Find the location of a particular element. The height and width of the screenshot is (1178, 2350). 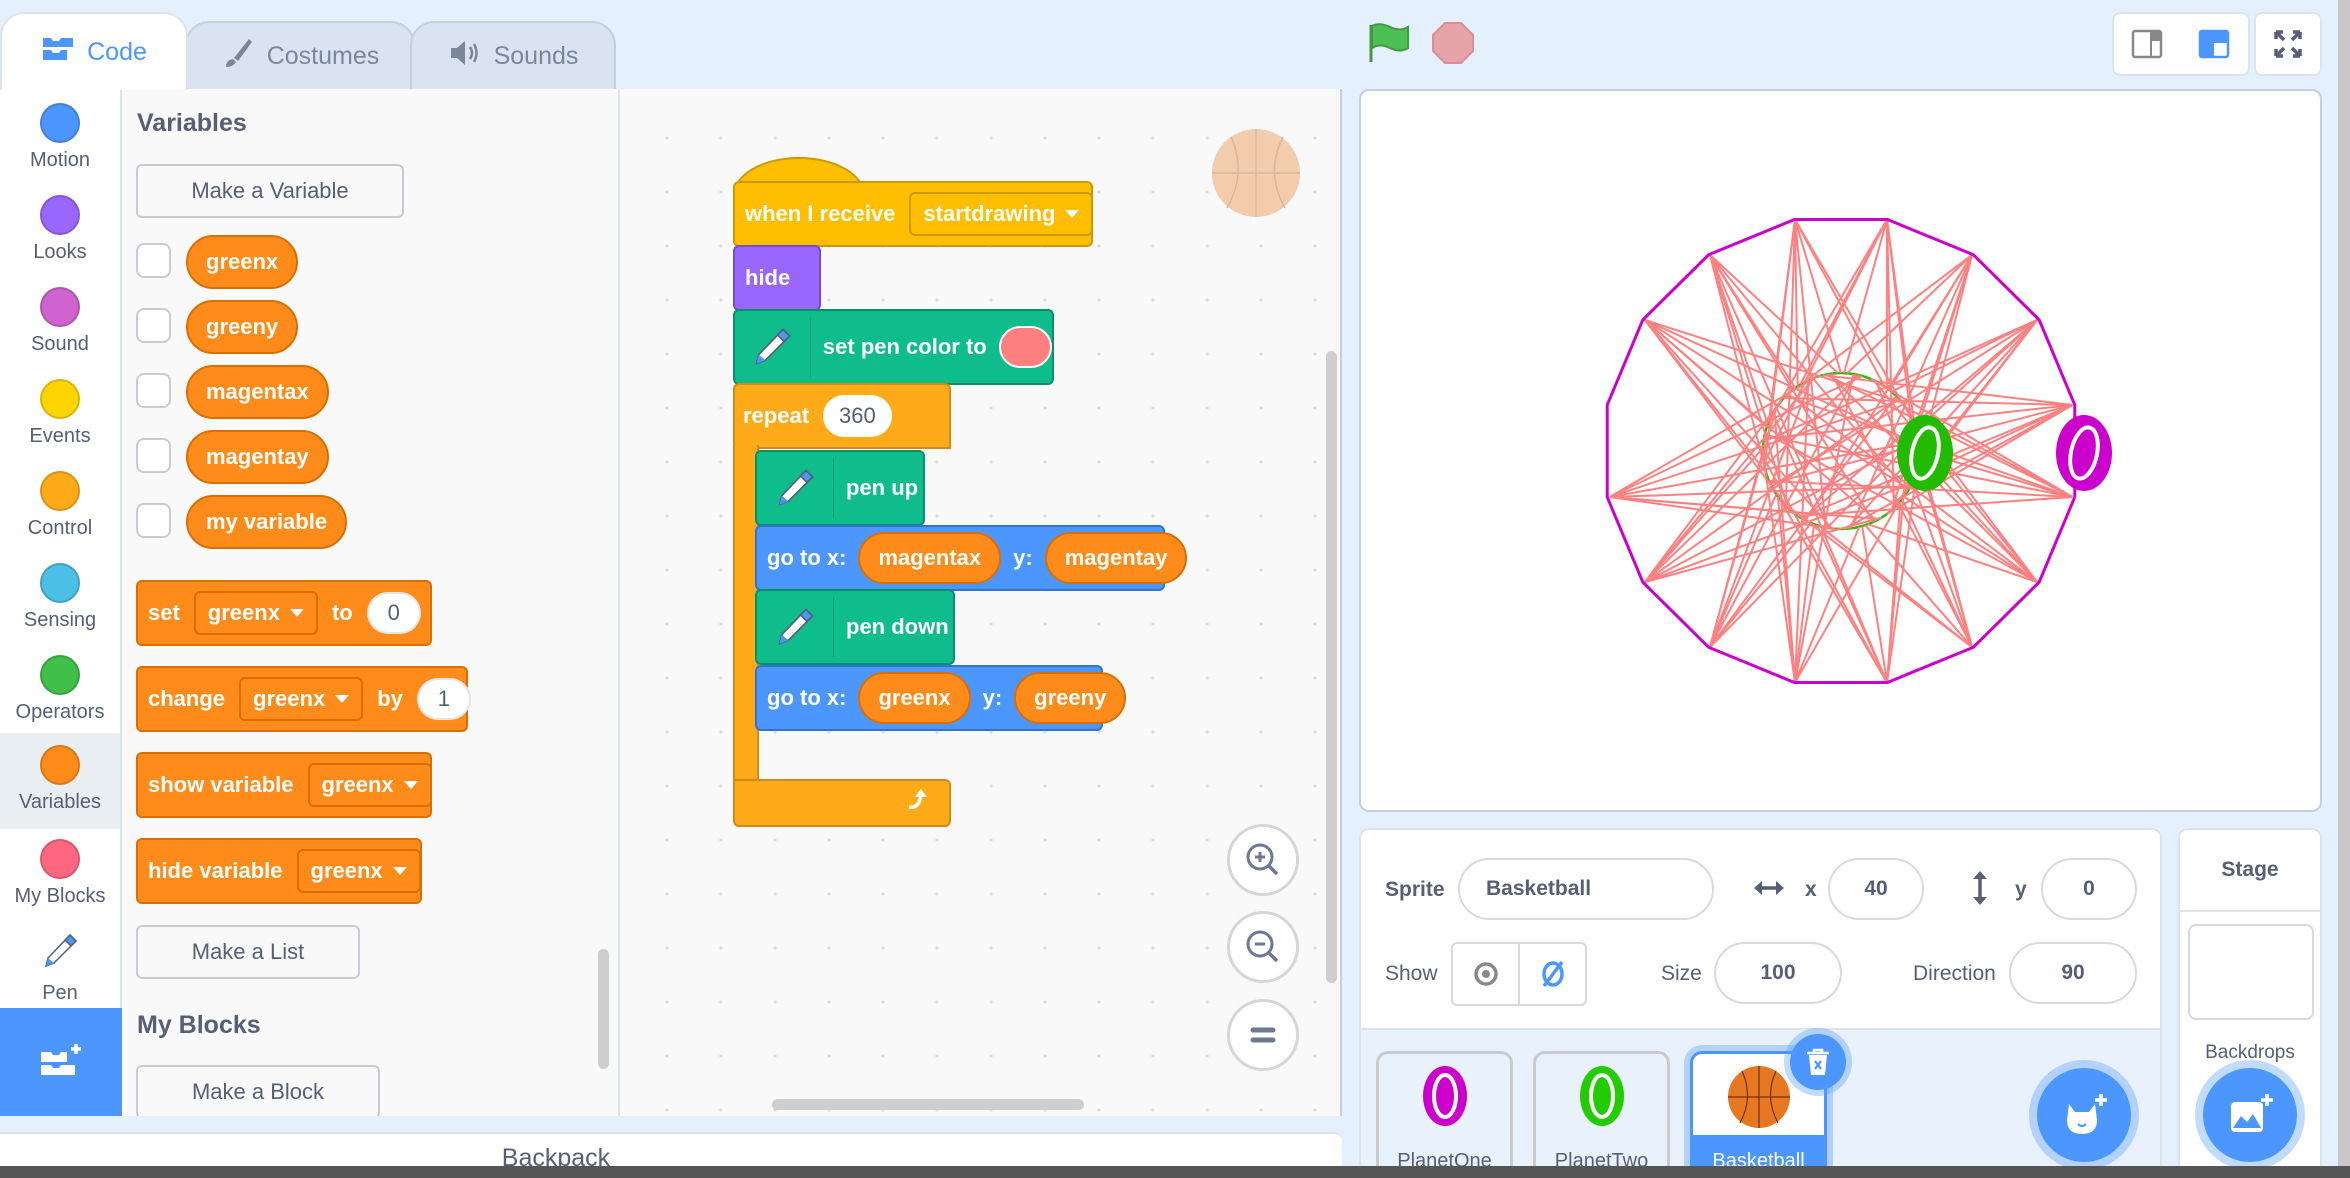

category-my-blocks: My Blocks is located at coordinates (60, 877).